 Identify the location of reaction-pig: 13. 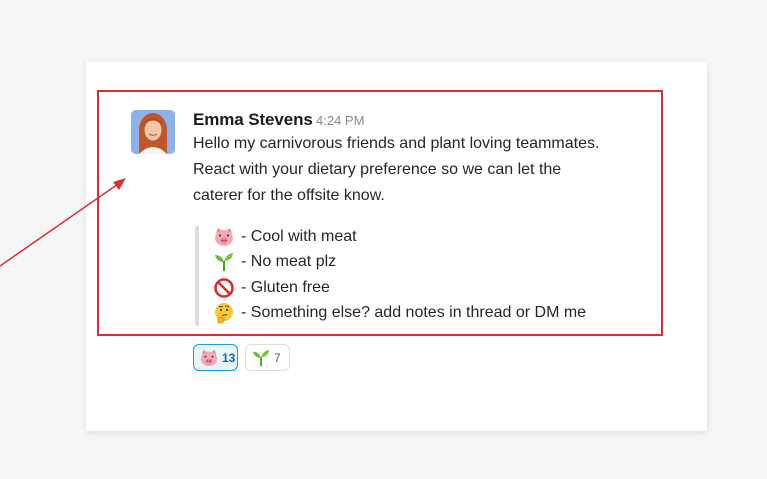
(215, 357).